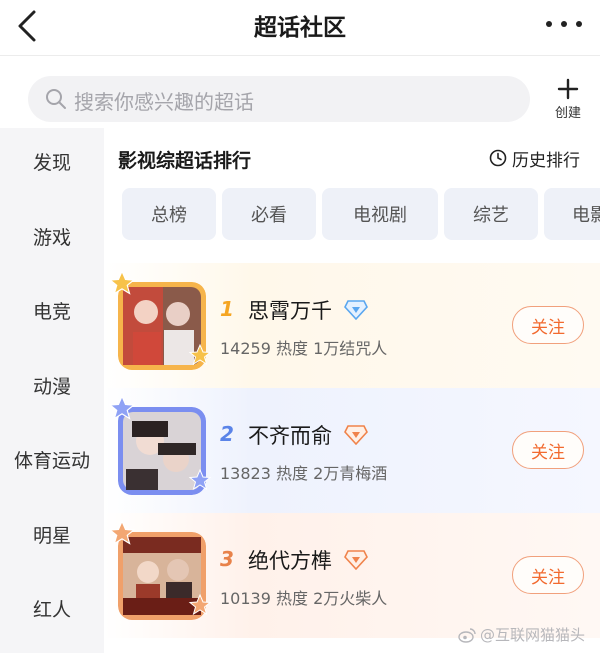  I want to click on more-button, so click(564, 24).